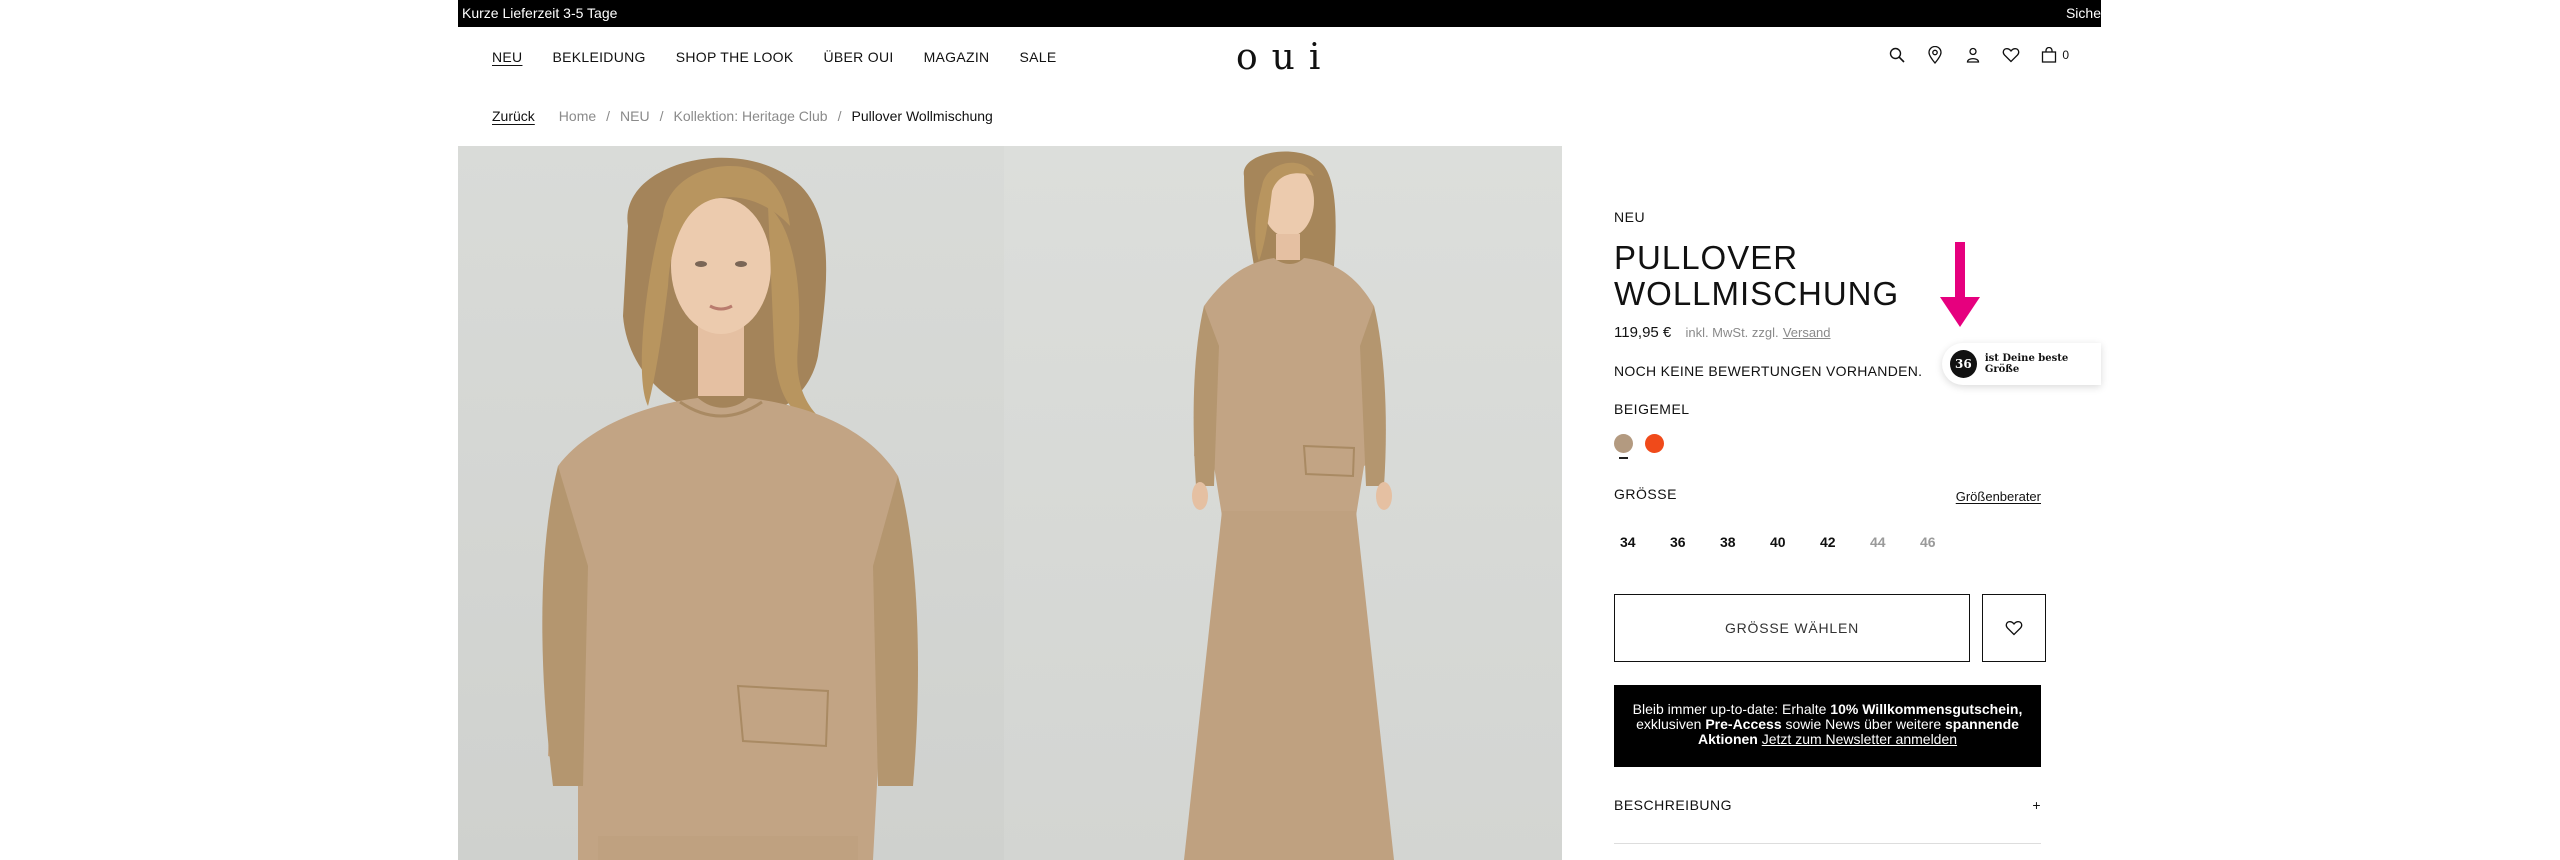 The height and width of the screenshot is (860, 2560). What do you see at coordinates (1792, 628) in the screenshot?
I see `choose-size-button: GRÖSSE WÄHLEN` at bounding box center [1792, 628].